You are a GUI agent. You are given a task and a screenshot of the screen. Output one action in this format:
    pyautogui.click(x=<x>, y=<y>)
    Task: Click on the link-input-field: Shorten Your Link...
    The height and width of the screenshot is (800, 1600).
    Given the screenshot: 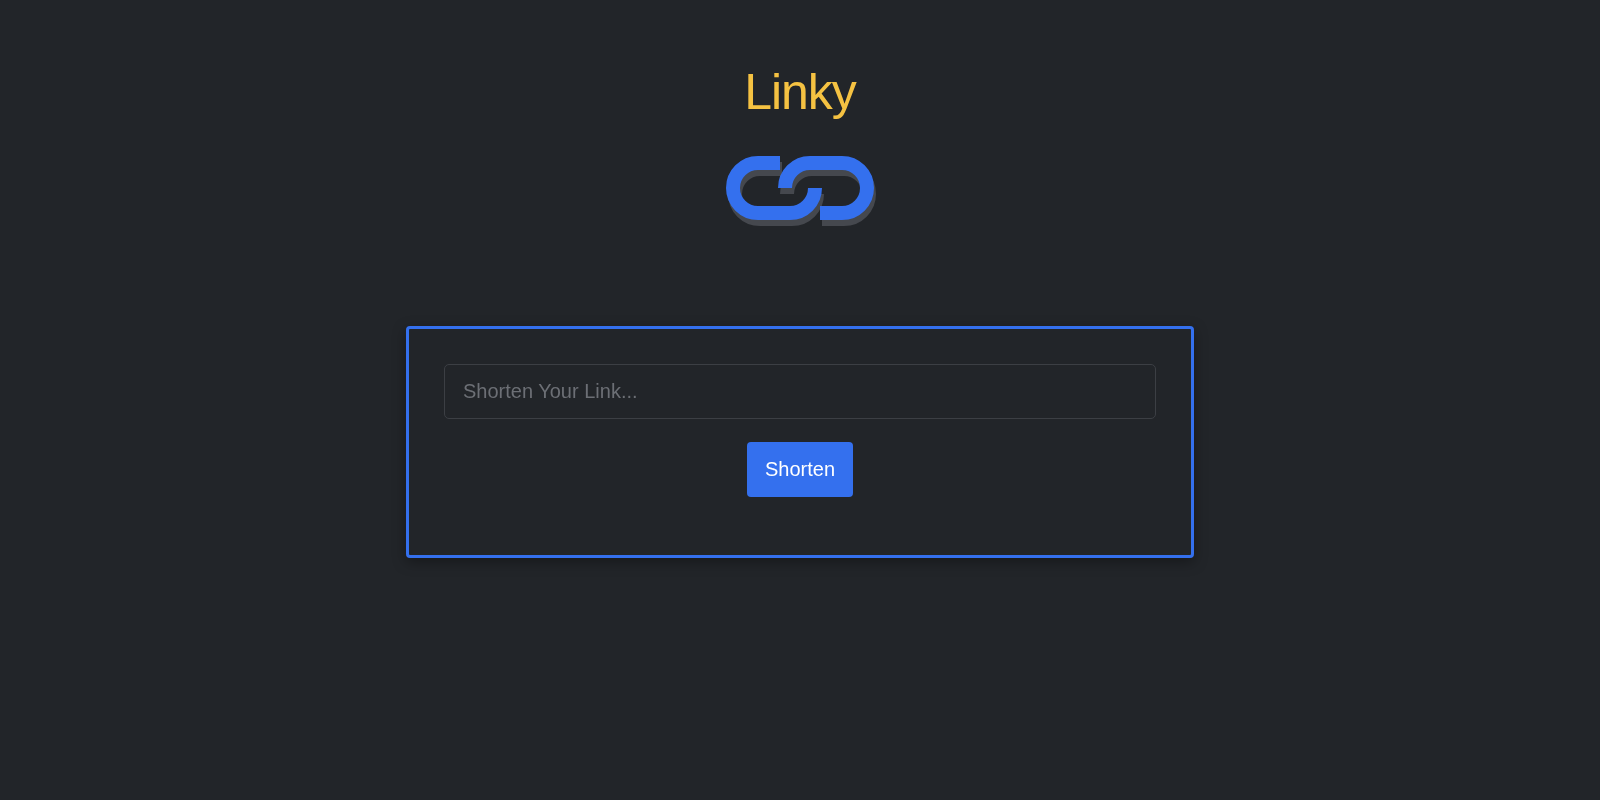 What is the action you would take?
    pyautogui.click(x=800, y=391)
    